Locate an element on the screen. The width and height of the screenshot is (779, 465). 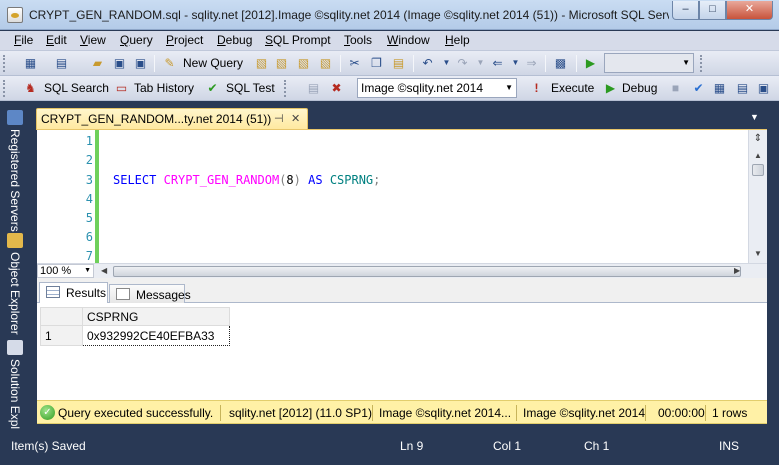
results-grid: CSPRNG 1 0x932992CE40EFBA33 is located at coordinates (135, 326).